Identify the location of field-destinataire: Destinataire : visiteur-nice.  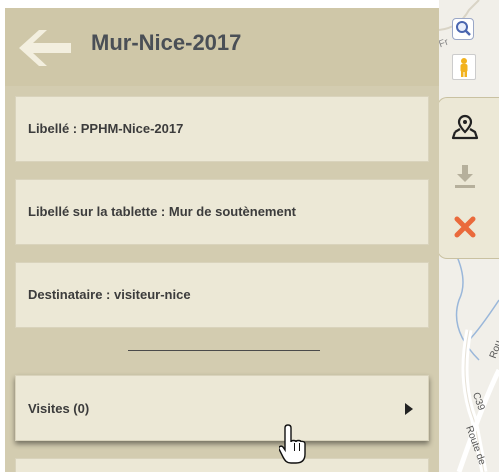
(222, 295).